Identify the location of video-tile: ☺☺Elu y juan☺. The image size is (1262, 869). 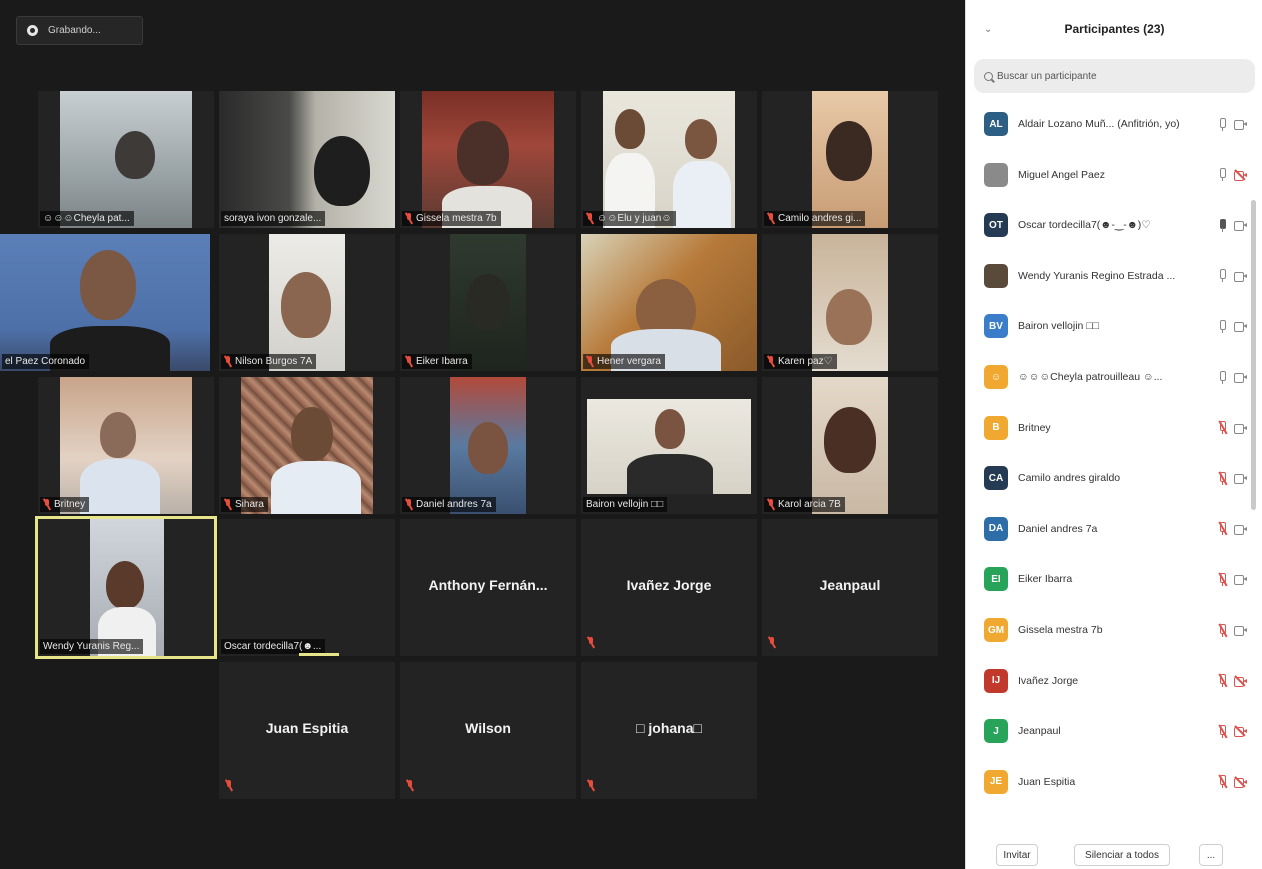
(669, 159).